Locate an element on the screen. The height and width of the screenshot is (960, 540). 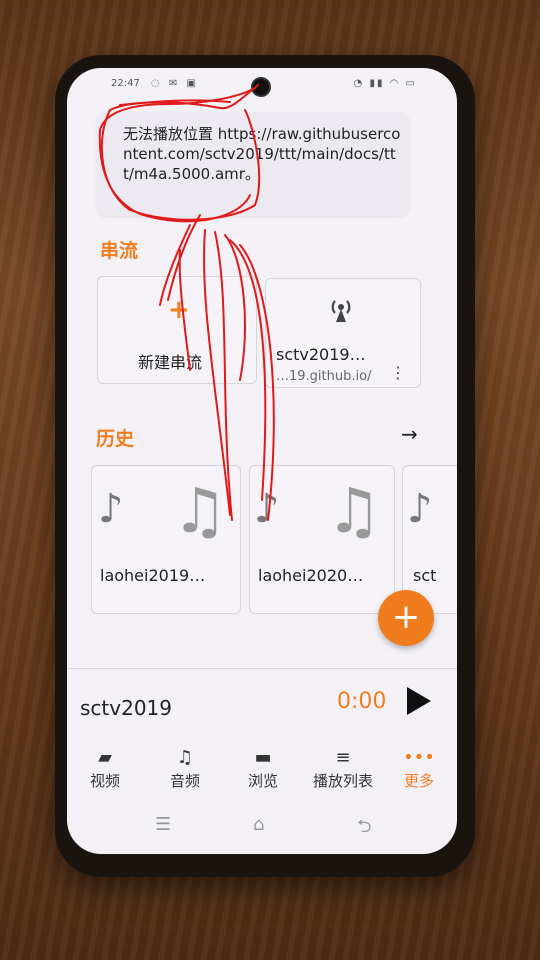
history-item-name: sct is located at coordinates (425, 575).